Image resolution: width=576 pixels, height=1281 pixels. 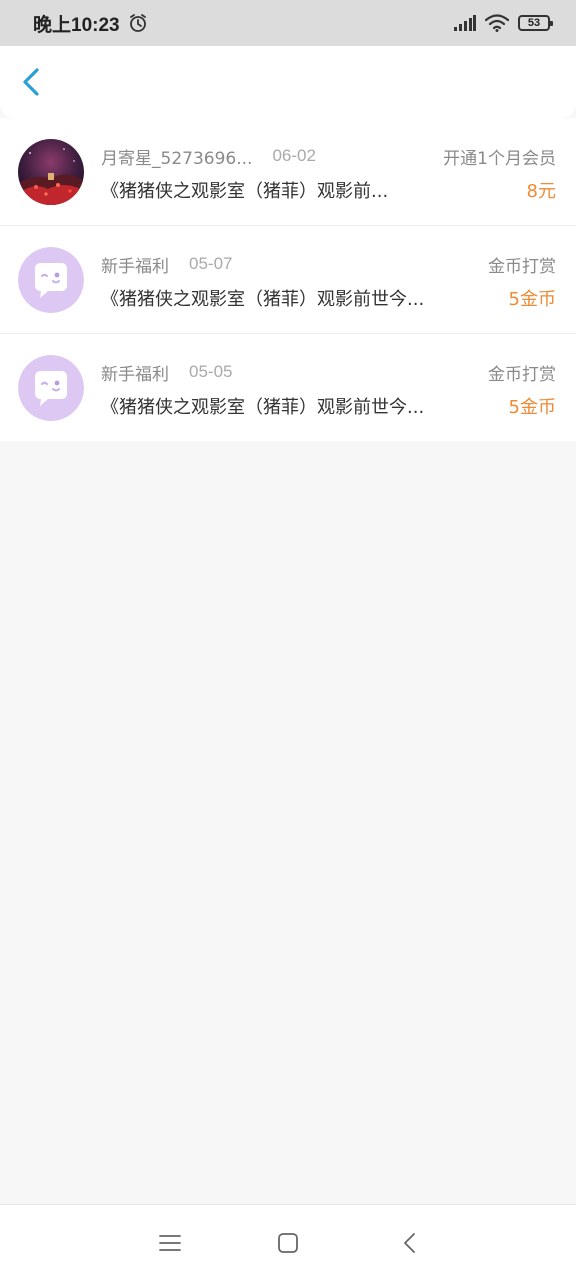 What do you see at coordinates (328, 264) in the screenshot?
I see `record-meta: 新手福利 05-07 金币打赏` at bounding box center [328, 264].